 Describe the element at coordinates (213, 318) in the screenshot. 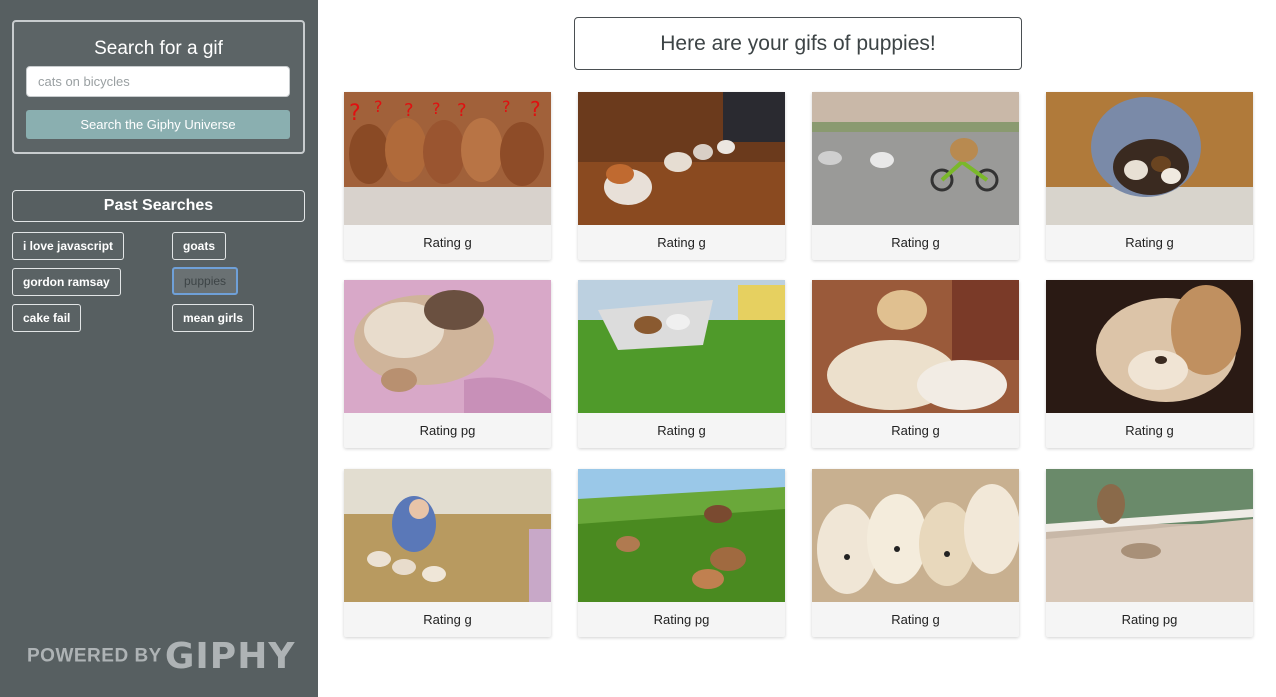

I see `past-search-chip: mean girls` at that location.